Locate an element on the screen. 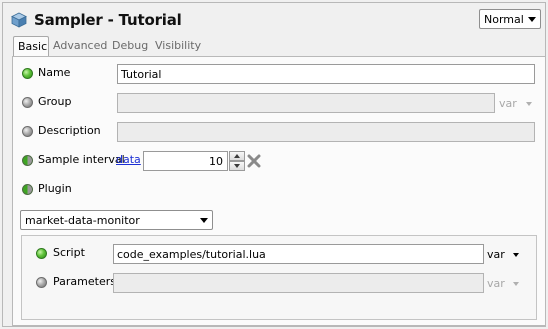  description-status-icon is located at coordinates (27, 131).